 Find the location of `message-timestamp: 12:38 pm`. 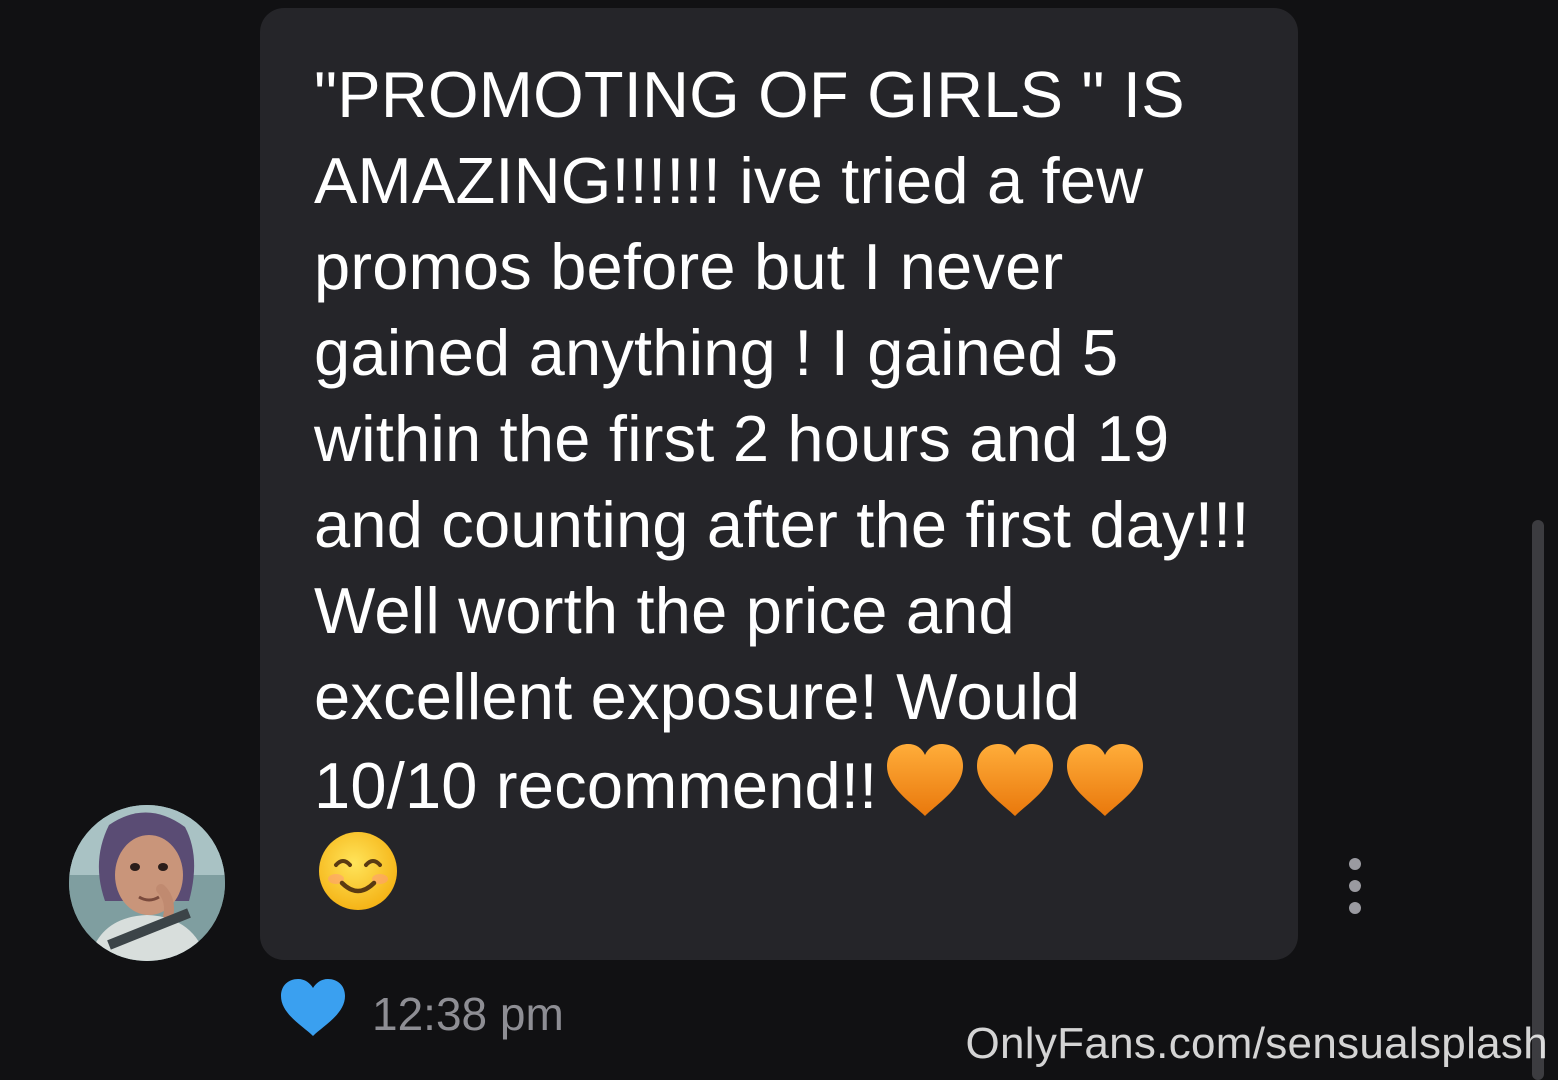

message-timestamp: 12:38 pm is located at coordinates (468, 1014).